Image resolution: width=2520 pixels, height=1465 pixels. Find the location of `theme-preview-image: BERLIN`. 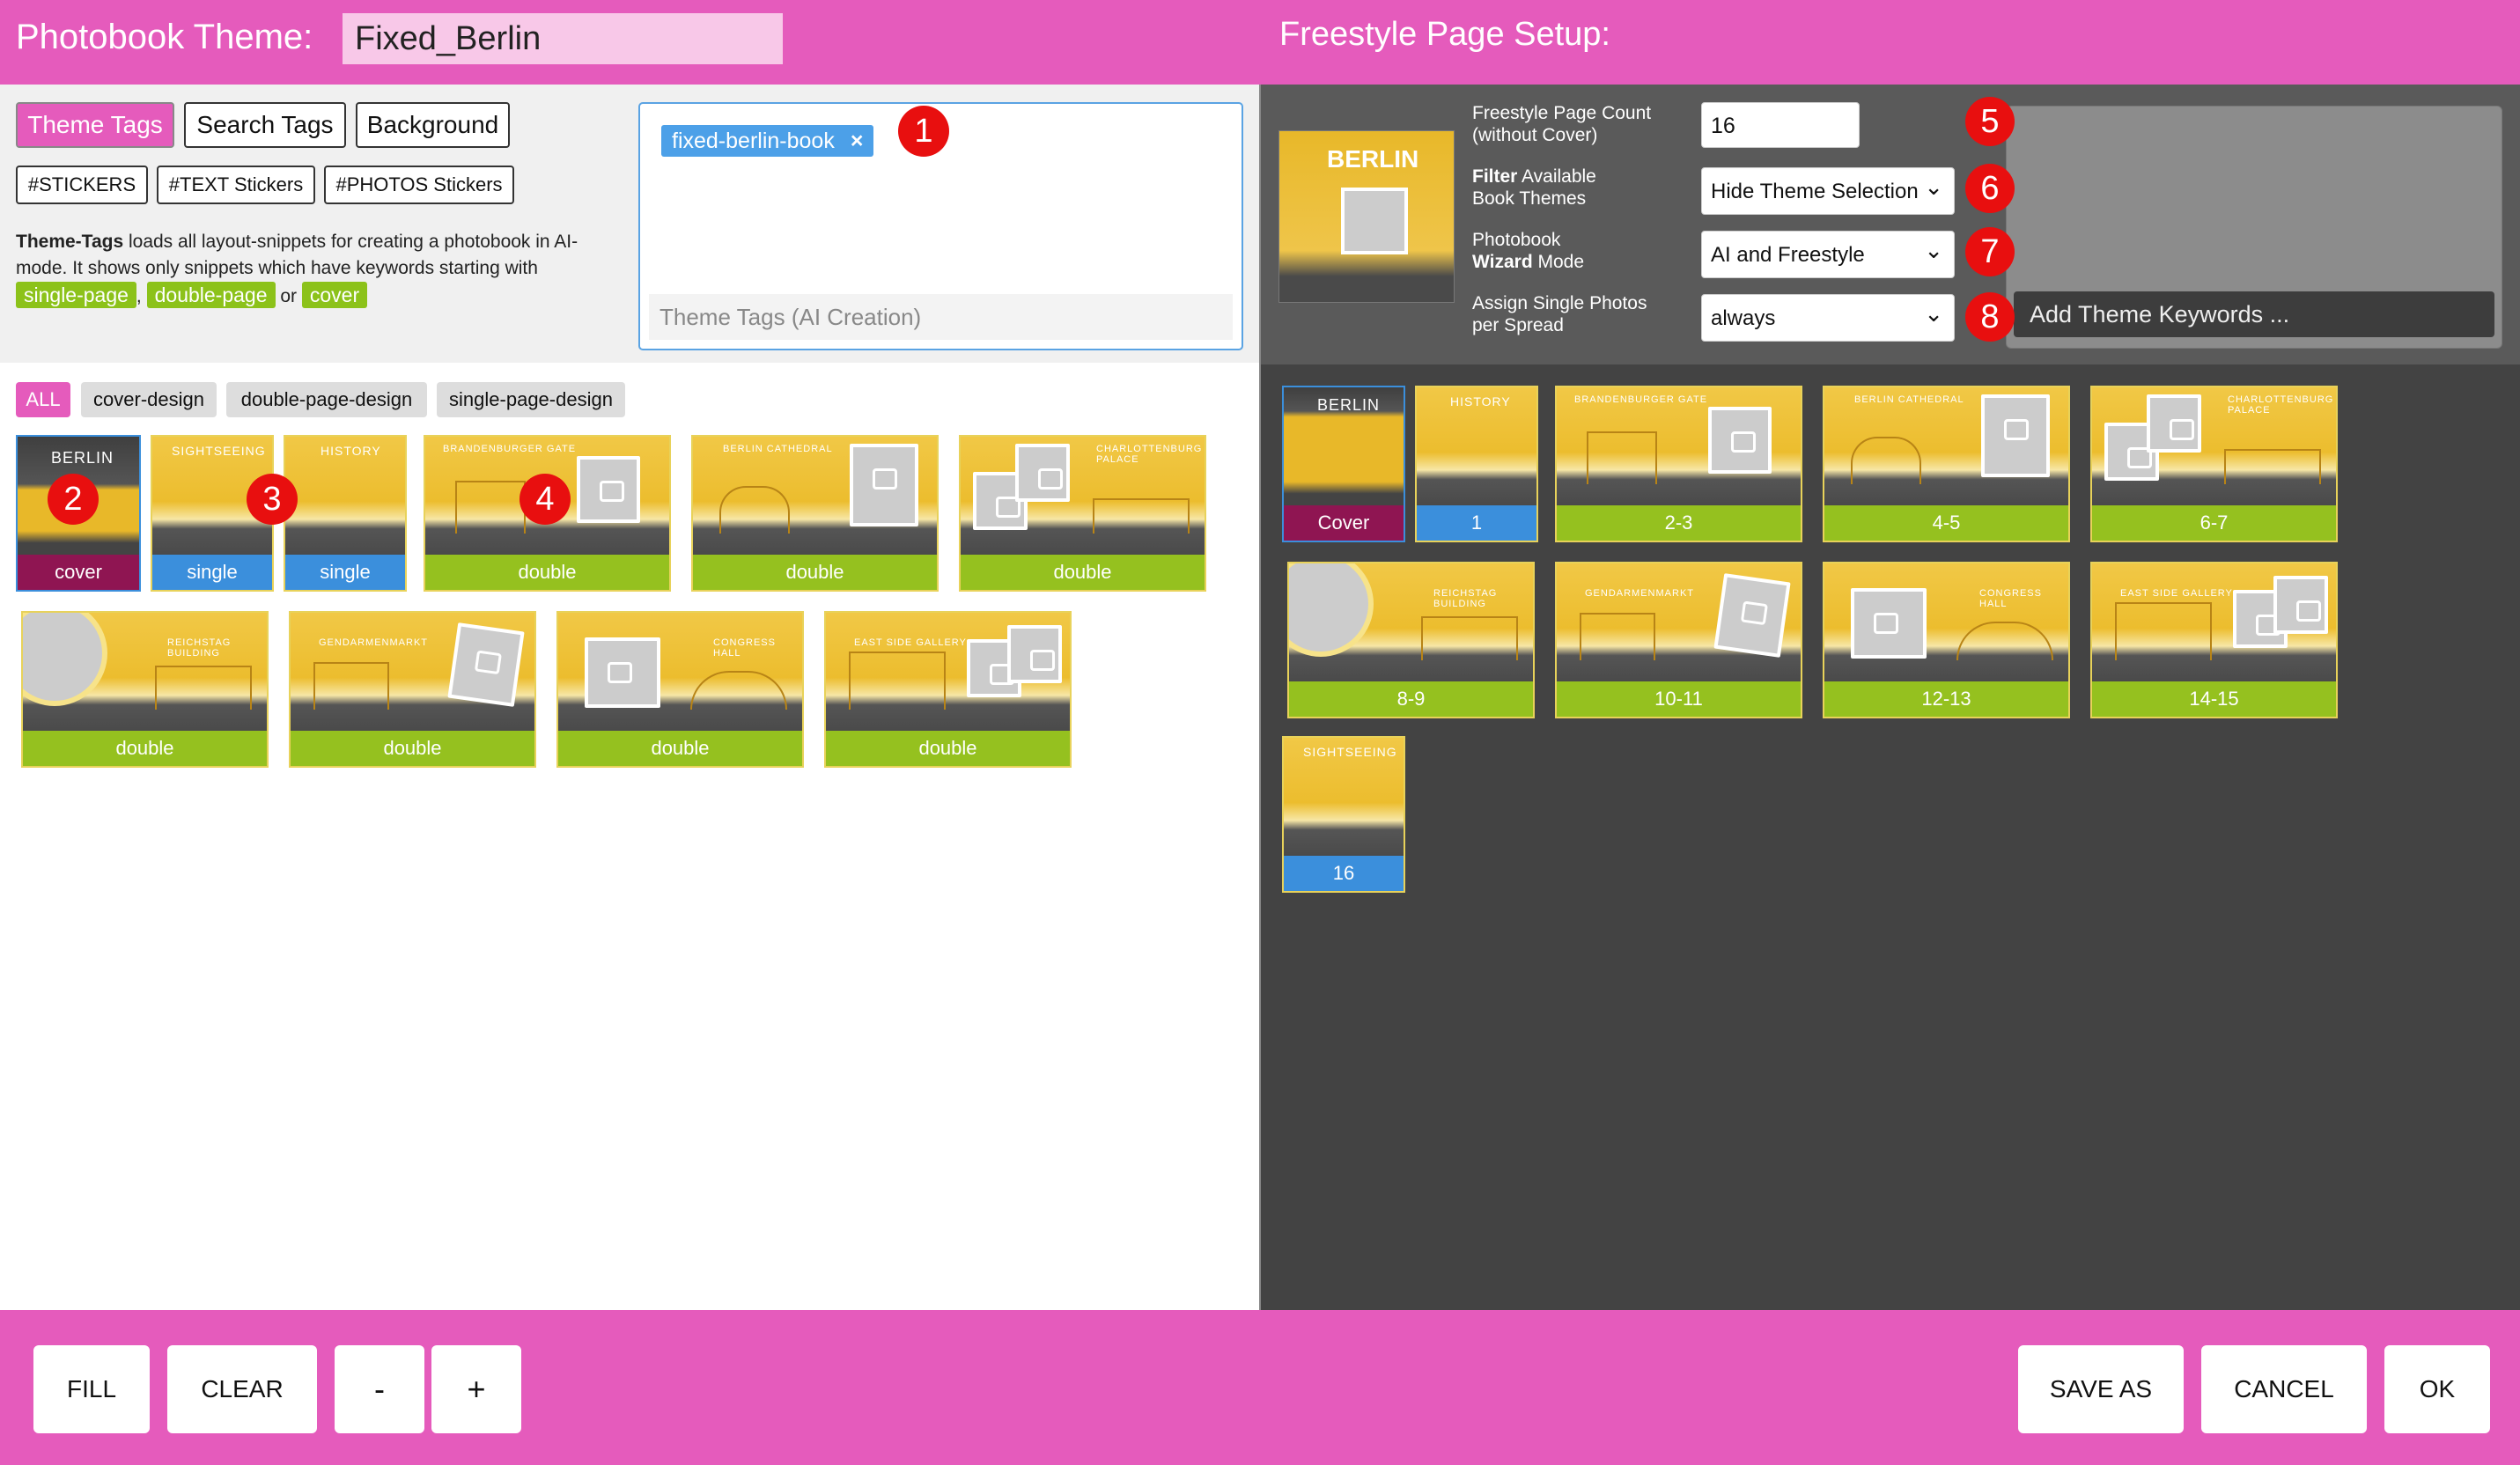

theme-preview-image: BERLIN is located at coordinates (1366, 217).